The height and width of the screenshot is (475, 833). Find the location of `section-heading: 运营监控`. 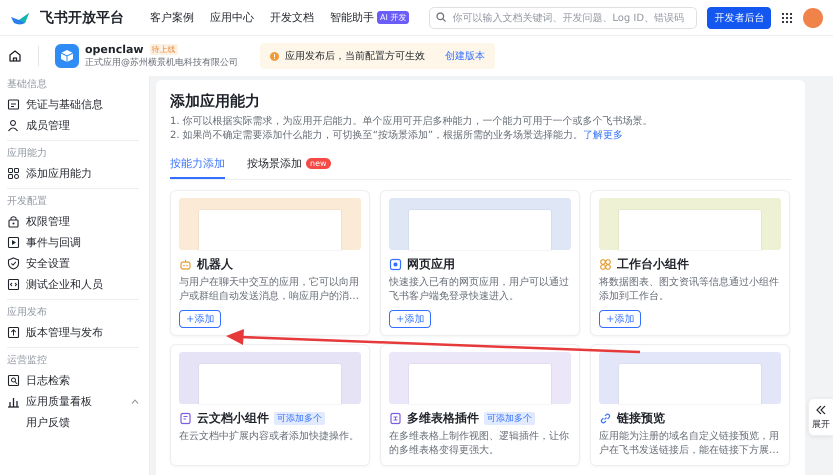

section-heading: 运营监控 is located at coordinates (27, 361).